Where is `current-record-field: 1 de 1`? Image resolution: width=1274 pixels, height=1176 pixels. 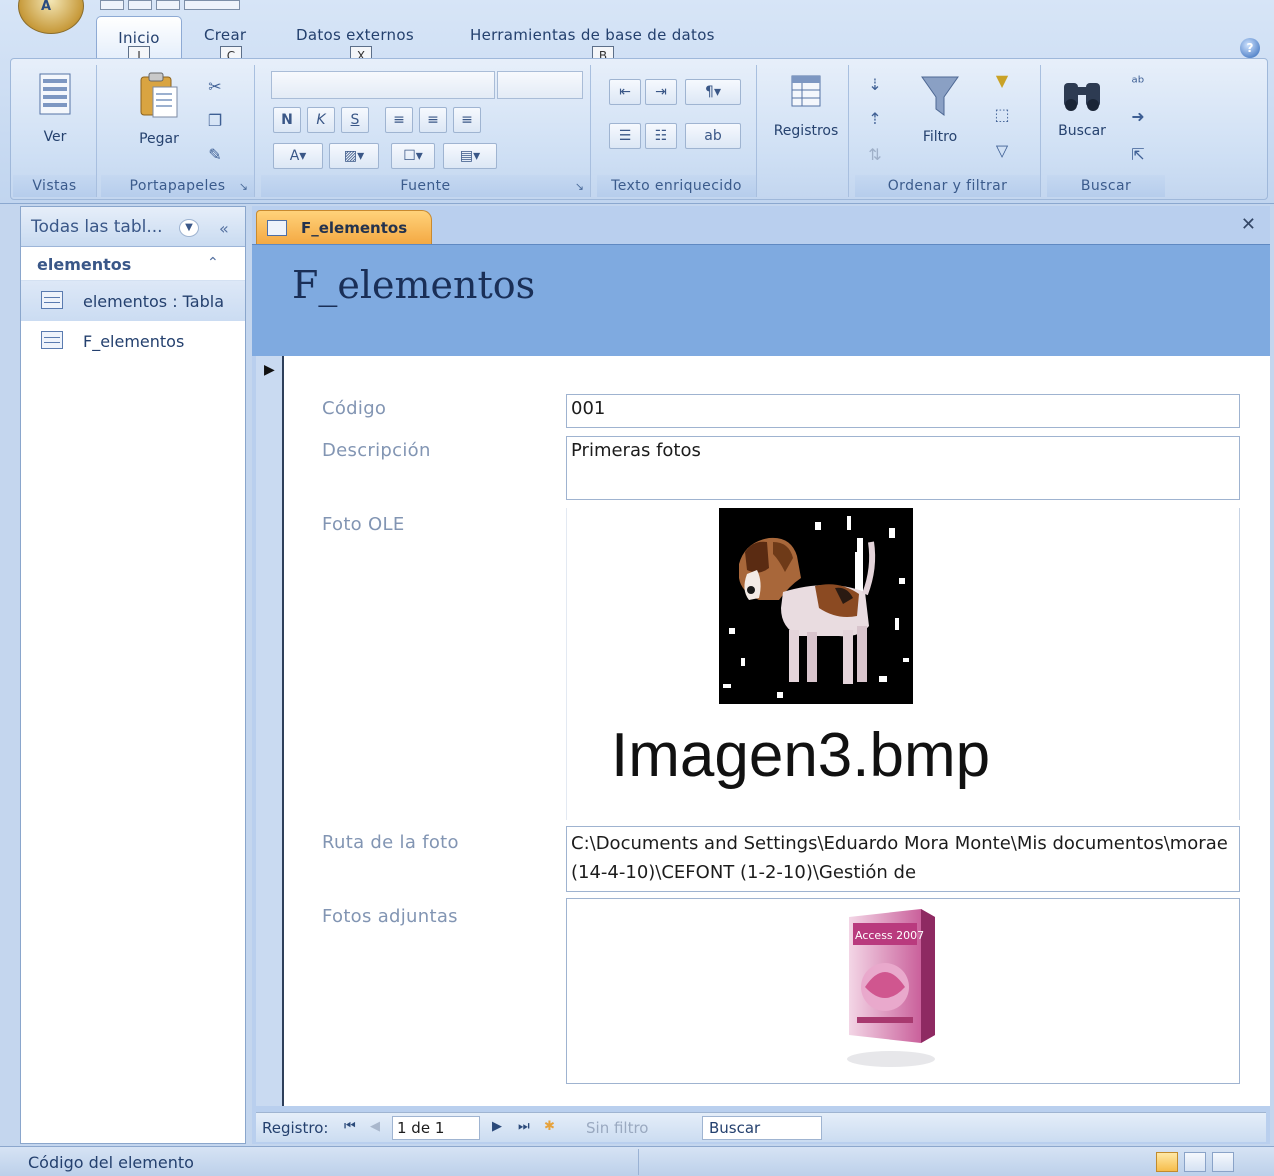
current-record-field: 1 de 1 is located at coordinates (436, 1128).